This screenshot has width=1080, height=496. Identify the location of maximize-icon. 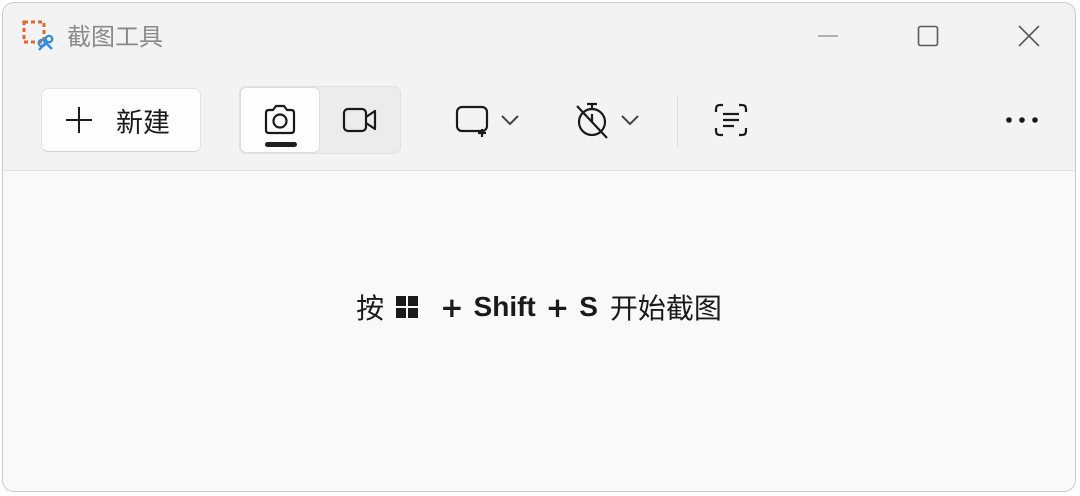
(928, 36).